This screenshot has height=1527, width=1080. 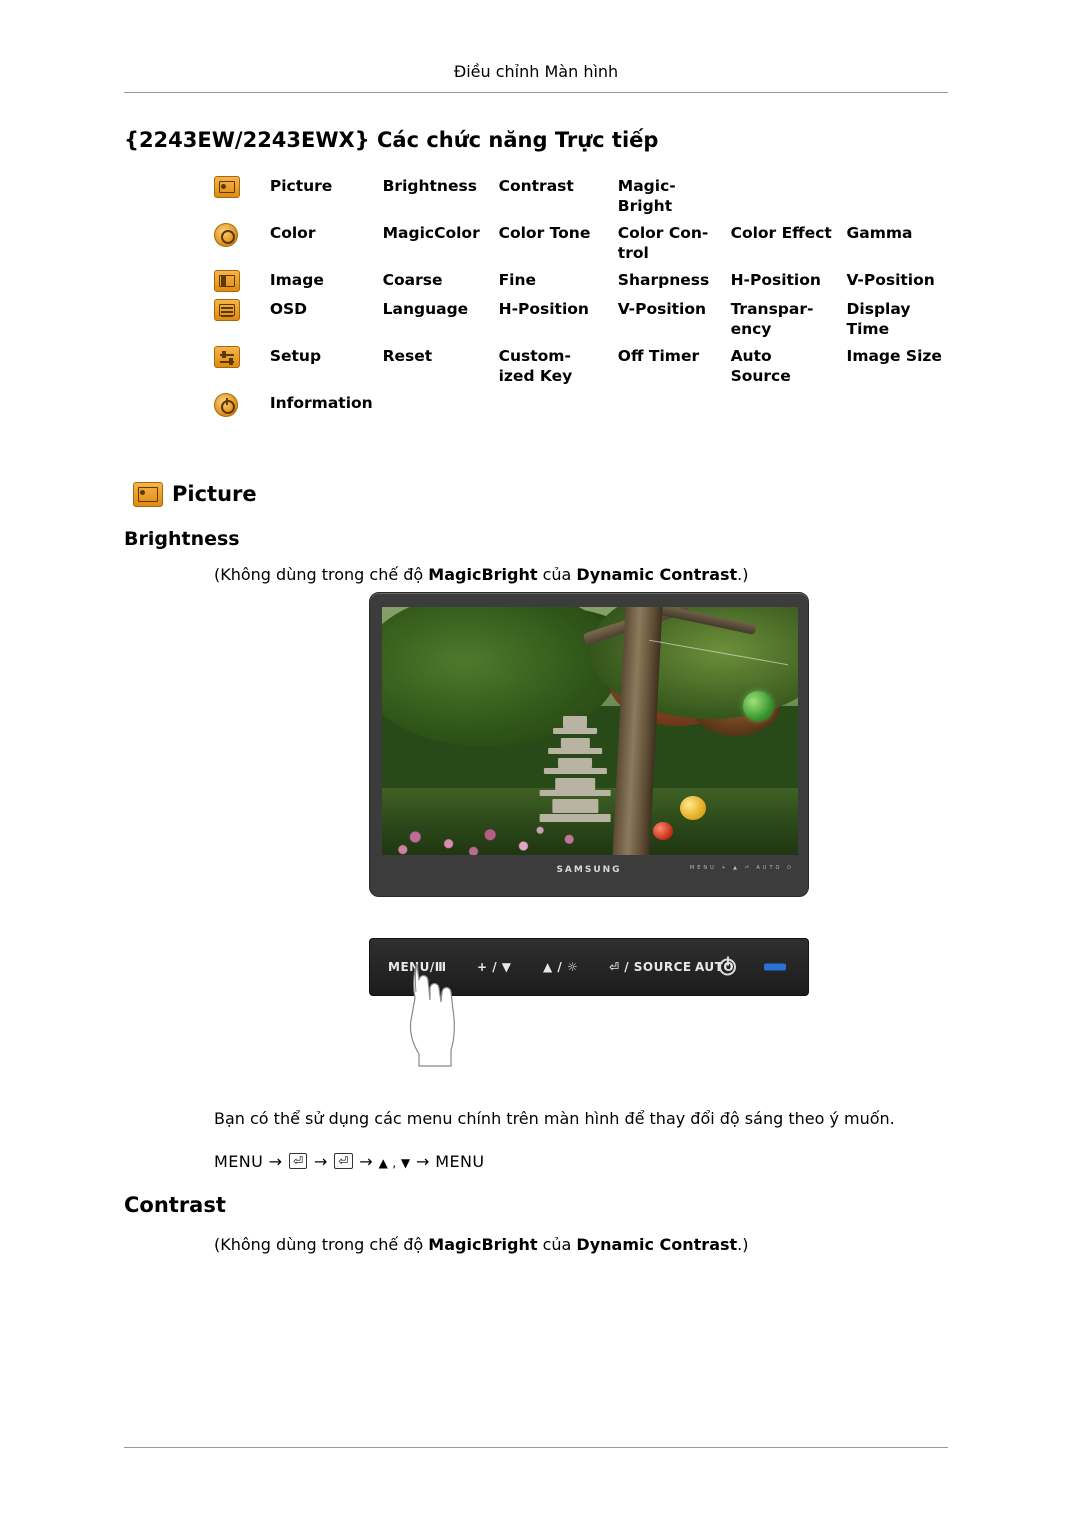 I want to click on picture-section-icon-wrap, so click(x=148, y=494).